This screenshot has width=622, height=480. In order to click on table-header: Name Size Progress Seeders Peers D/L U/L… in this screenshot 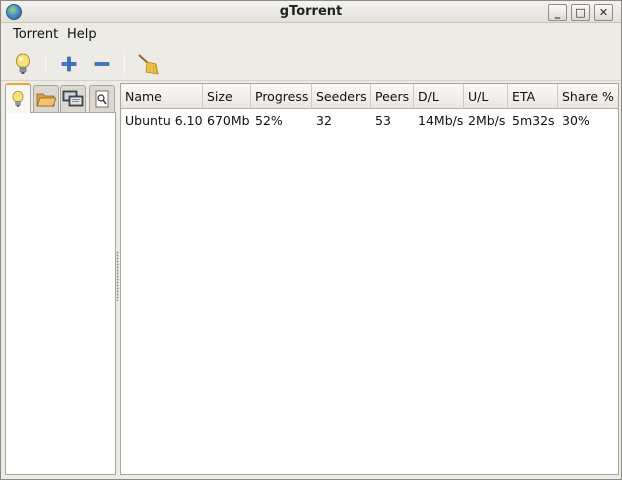, I will do `click(369, 96)`.